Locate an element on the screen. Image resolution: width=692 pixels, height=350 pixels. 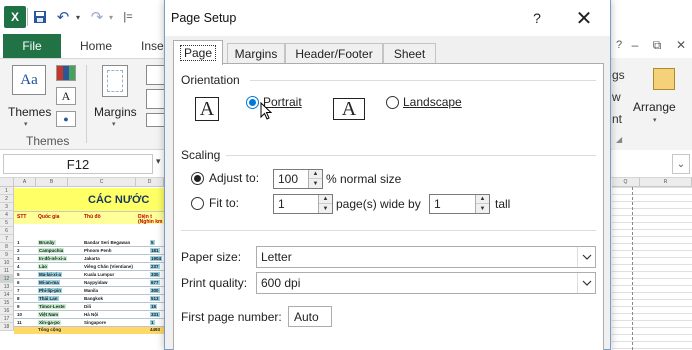
arrange-icon is located at coordinates (664, 79).